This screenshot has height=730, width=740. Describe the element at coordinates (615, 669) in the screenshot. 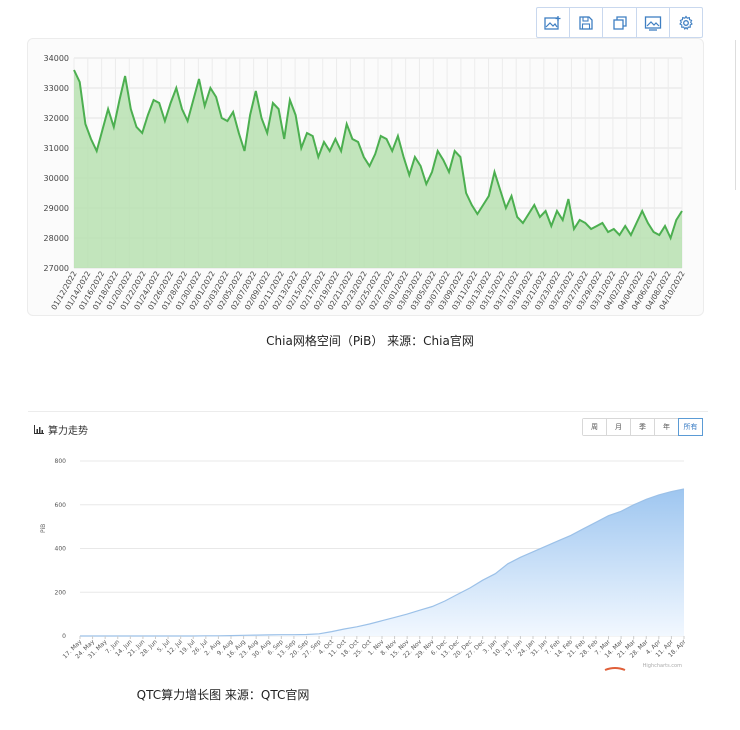

I see `partial-mark` at that location.